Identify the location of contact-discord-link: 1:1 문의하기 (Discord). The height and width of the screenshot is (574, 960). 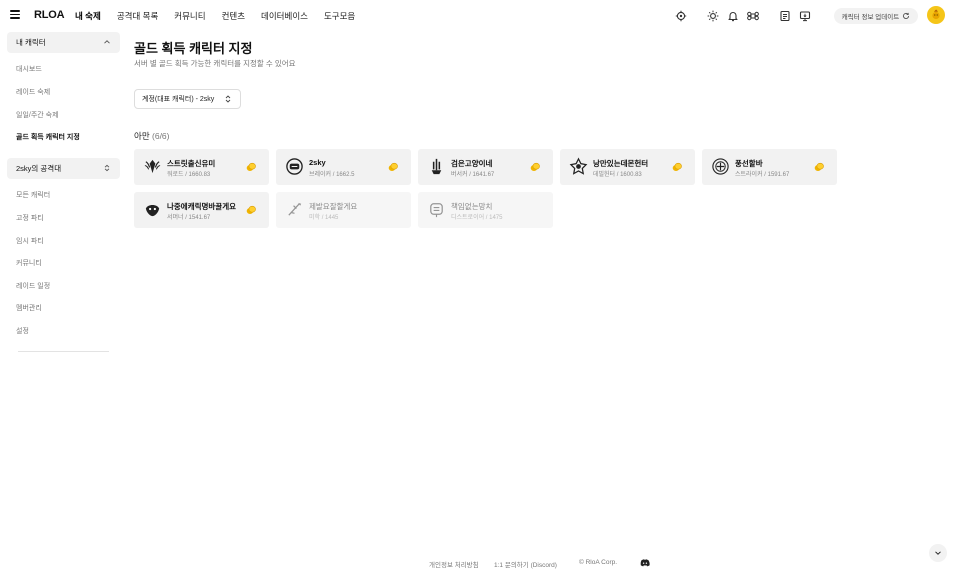
(525, 564).